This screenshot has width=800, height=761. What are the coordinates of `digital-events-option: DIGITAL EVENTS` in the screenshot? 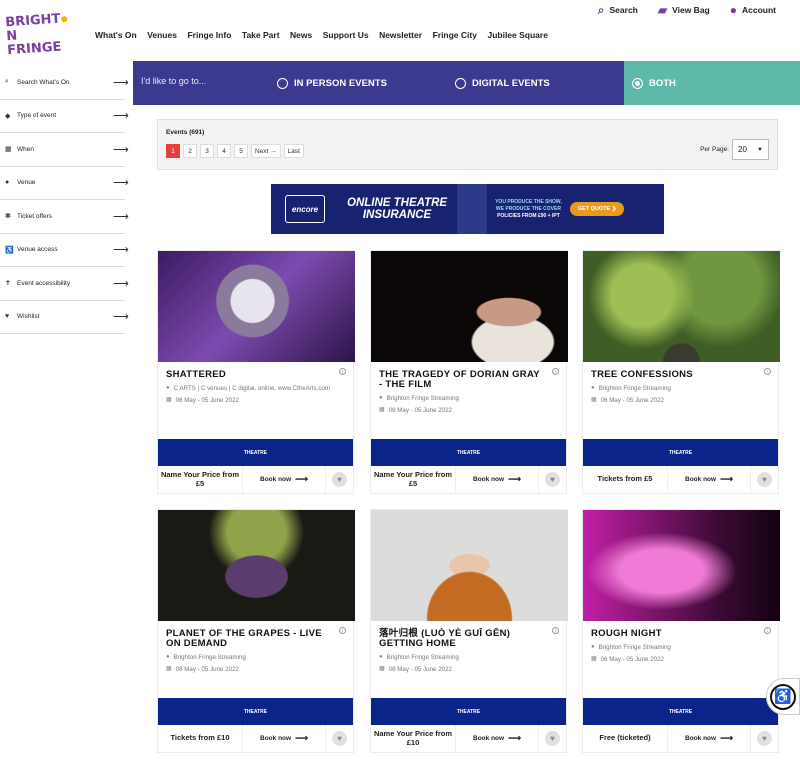 It's located at (537, 83).